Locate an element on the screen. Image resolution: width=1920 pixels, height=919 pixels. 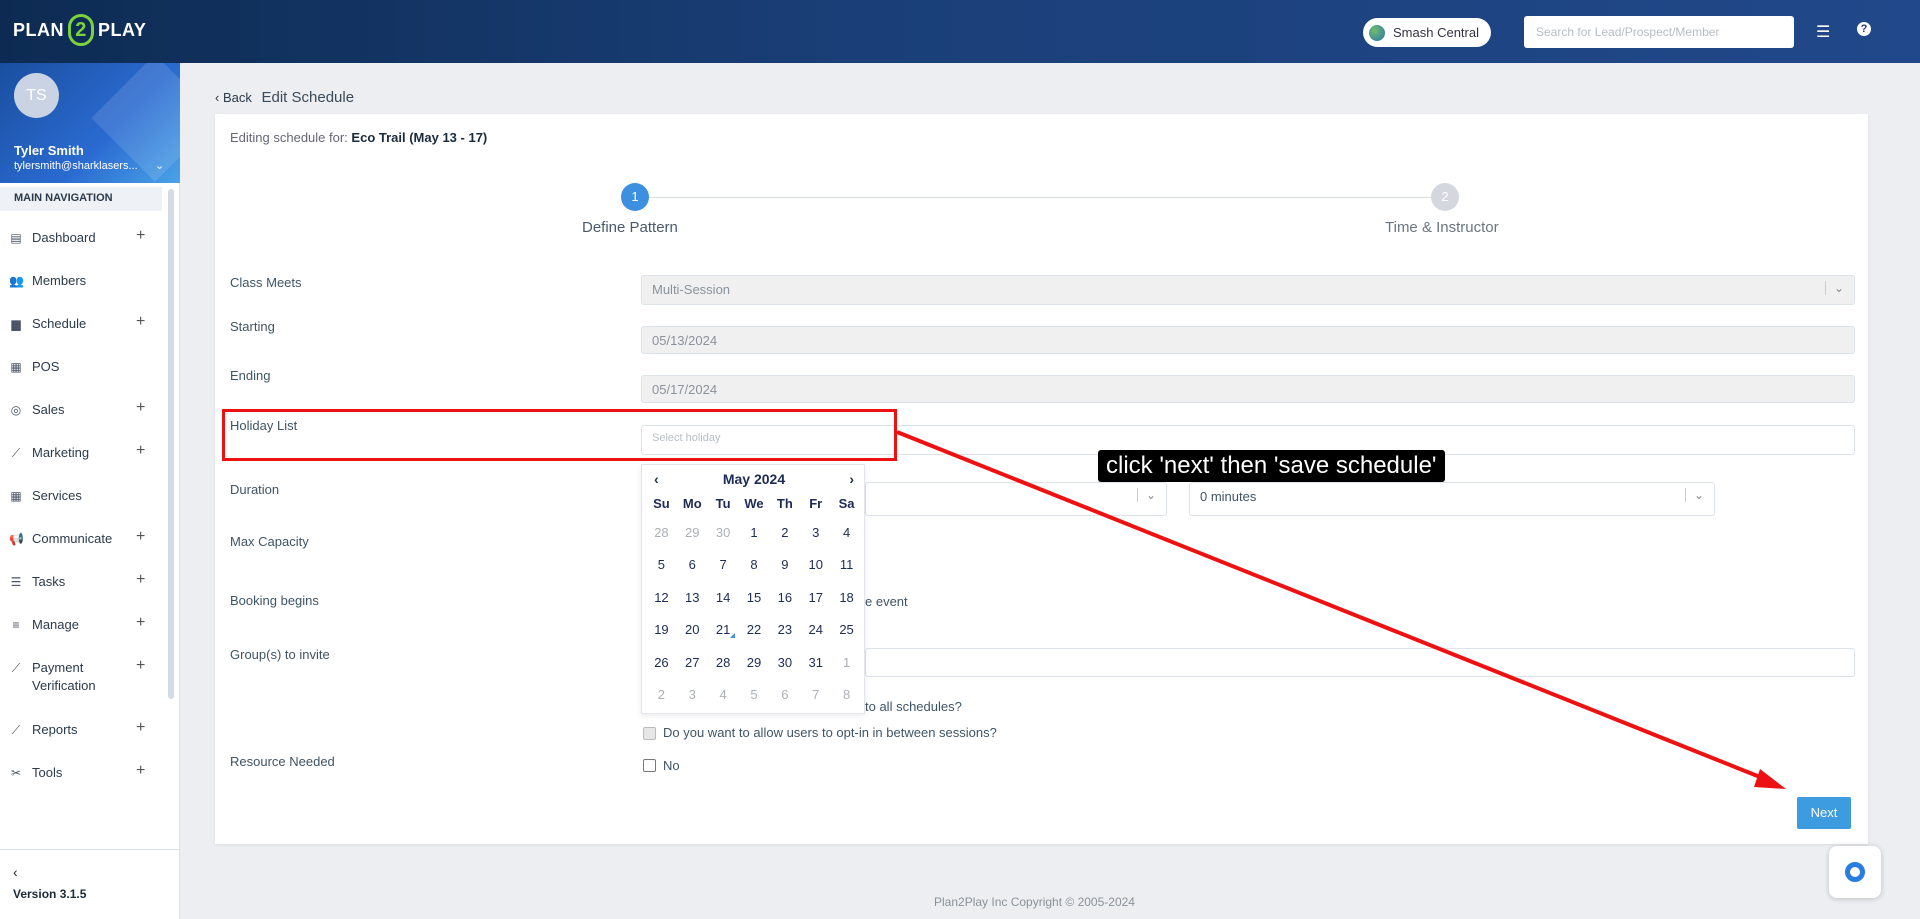
sidebar-item-communicate: 📢 Communicate + is located at coordinates (82, 545).